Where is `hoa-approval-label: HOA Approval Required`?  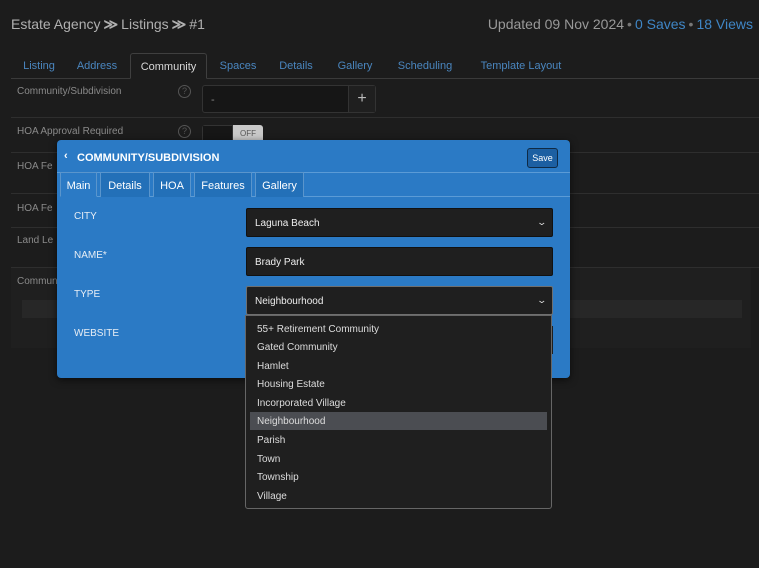
hoa-approval-label: HOA Approval Required is located at coordinates (70, 131).